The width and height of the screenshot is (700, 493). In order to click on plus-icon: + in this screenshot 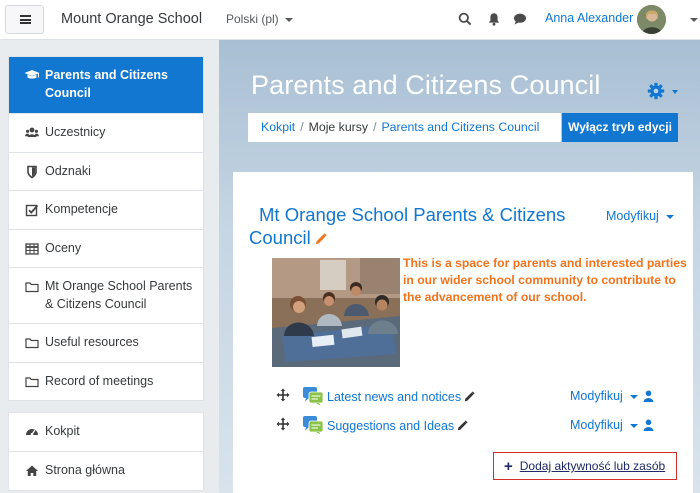, I will do `click(508, 466)`.